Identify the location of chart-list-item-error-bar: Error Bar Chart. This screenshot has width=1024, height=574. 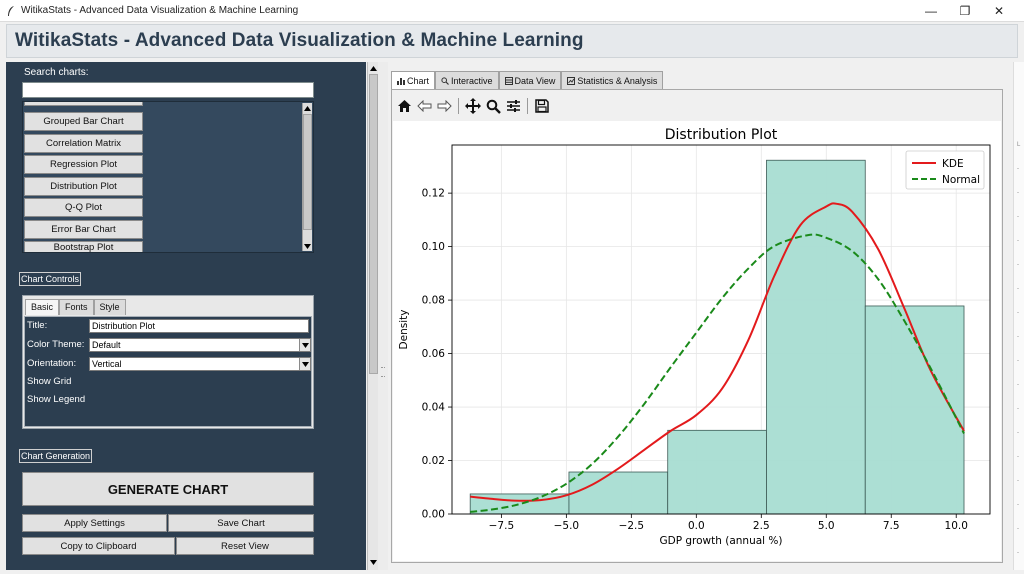
(83, 229).